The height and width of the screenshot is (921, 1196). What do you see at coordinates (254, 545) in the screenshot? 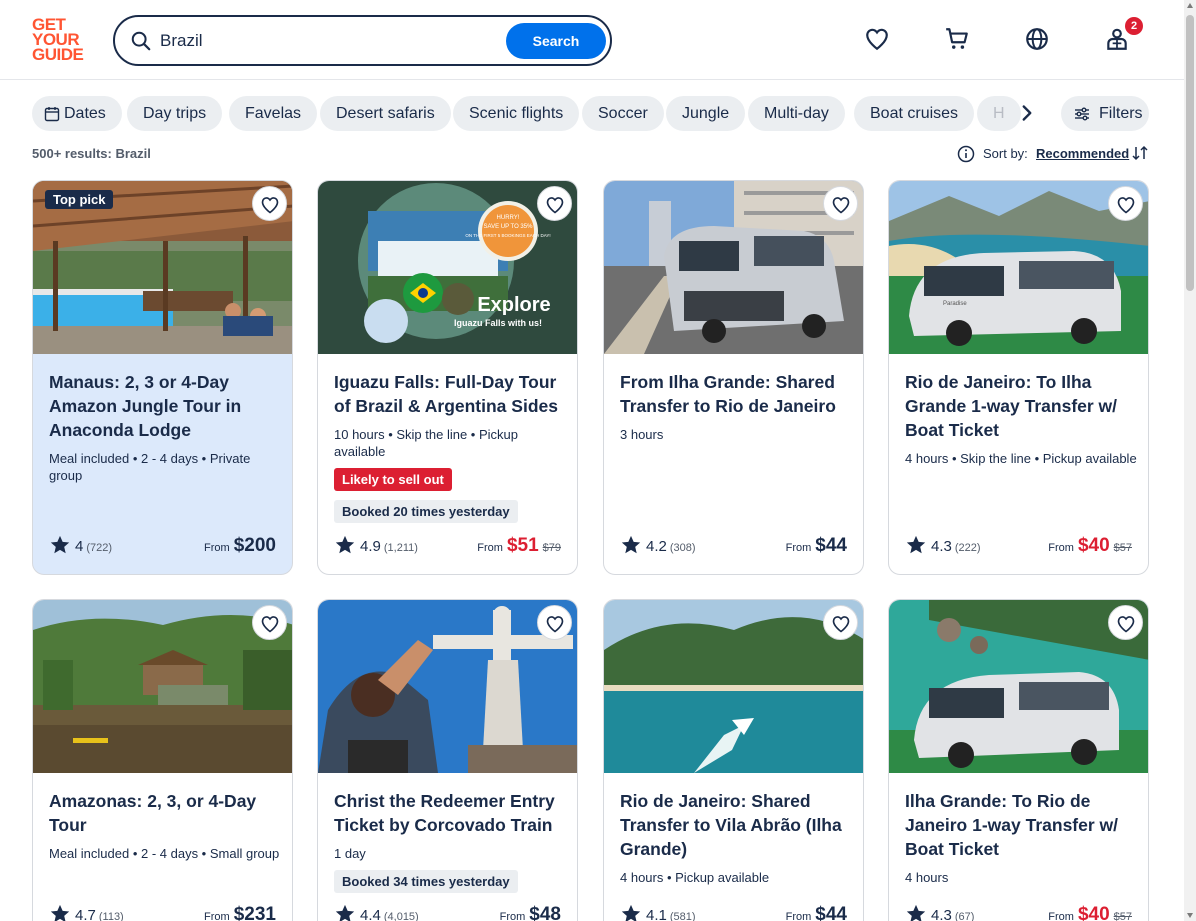
I see `price-amount: $200` at bounding box center [254, 545].